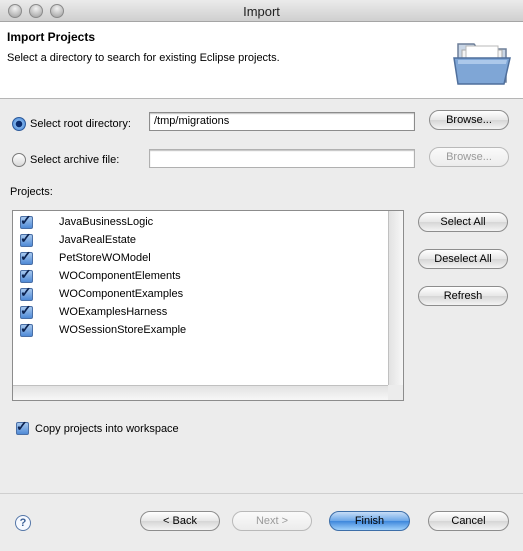  Describe the element at coordinates (113, 312) in the screenshot. I see `project-name: WOExamplesHarness` at that location.